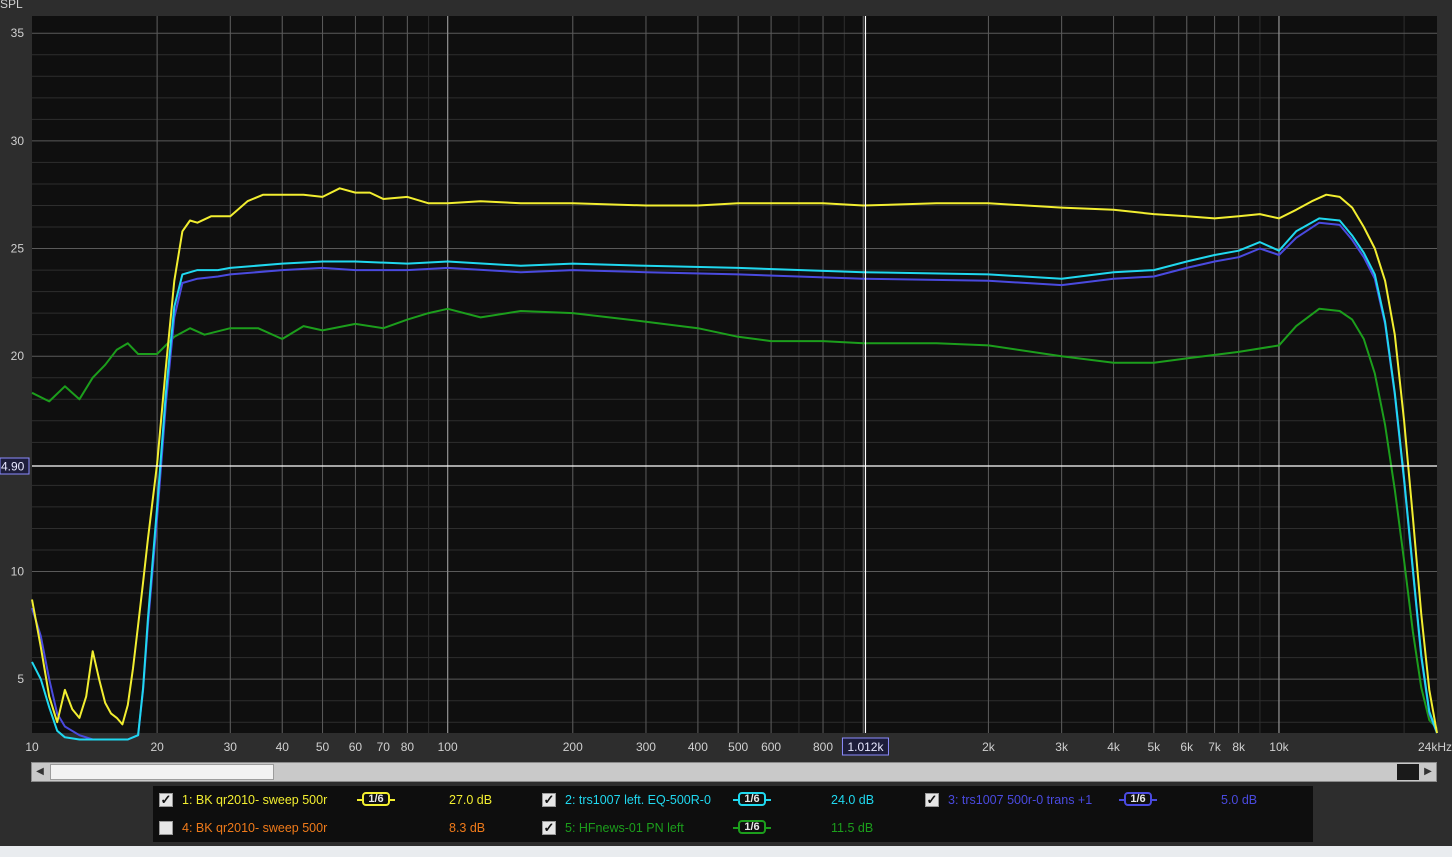 The width and height of the screenshot is (1452, 857). I want to click on cursor-x-label: 1.012k, so click(865, 747).